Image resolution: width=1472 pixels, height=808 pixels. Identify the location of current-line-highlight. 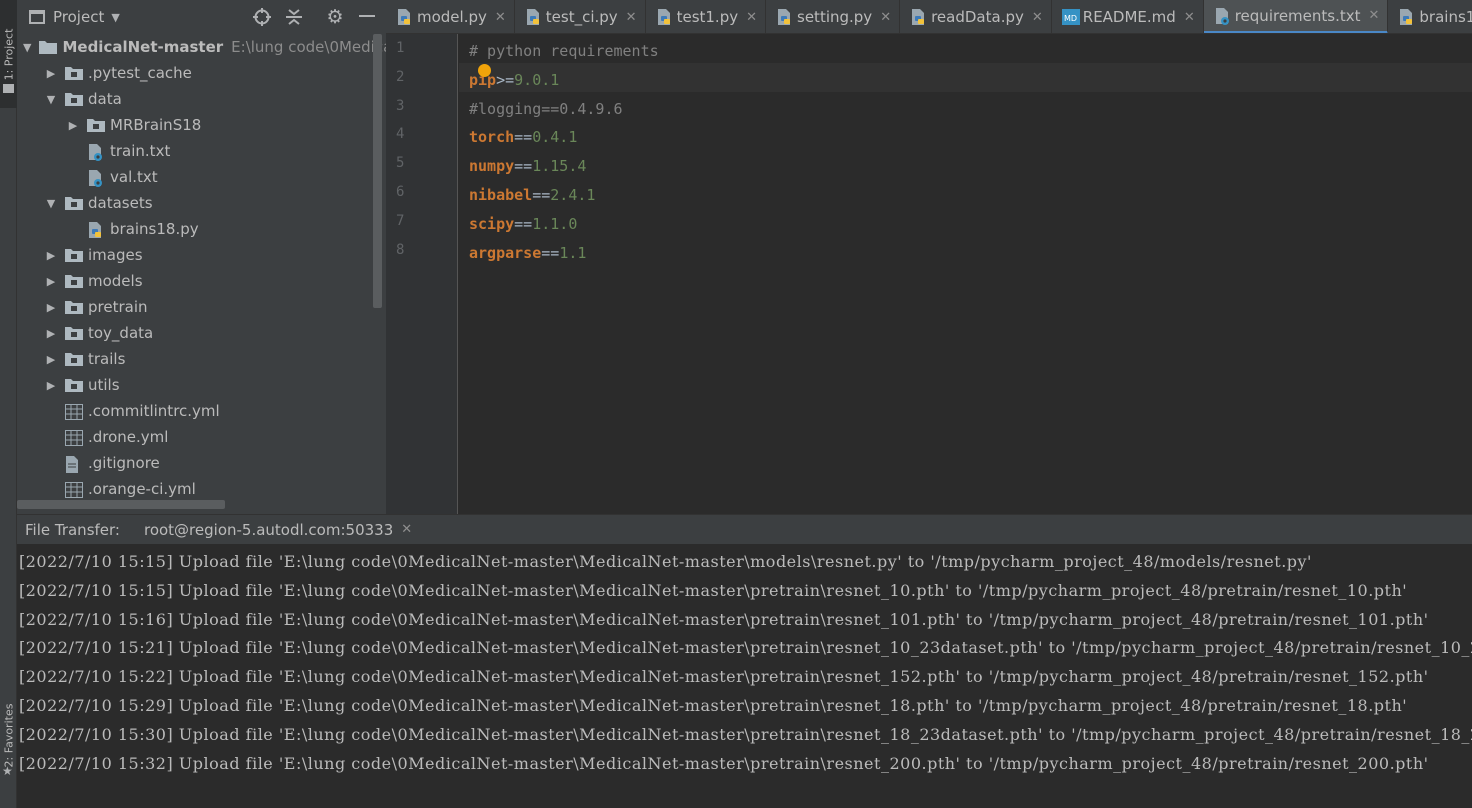
(965, 77).